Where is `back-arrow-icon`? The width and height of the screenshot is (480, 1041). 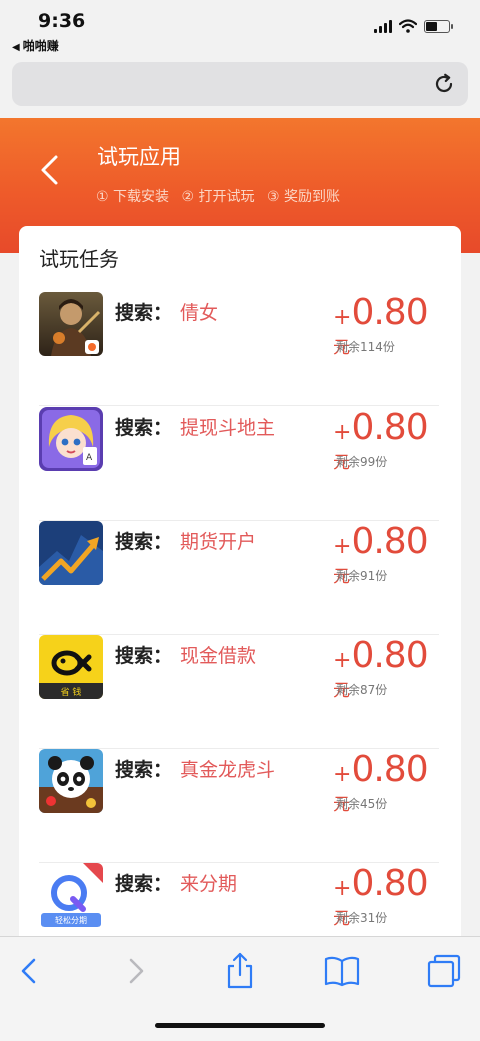
back-arrow-icon is located at coordinates (49, 170).